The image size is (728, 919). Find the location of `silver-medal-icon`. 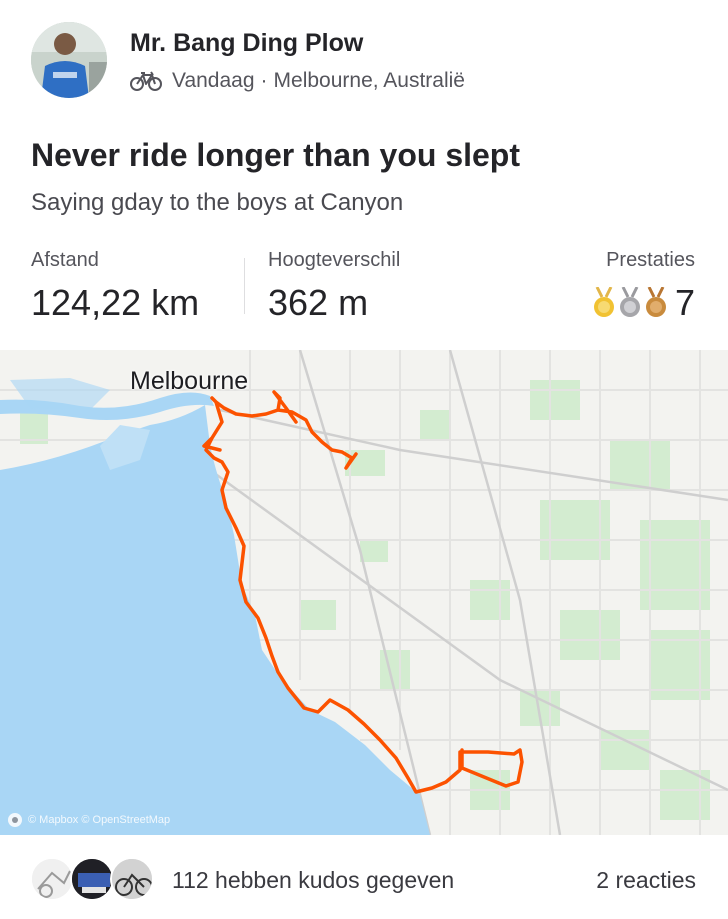

silver-medal-icon is located at coordinates (629, 302).